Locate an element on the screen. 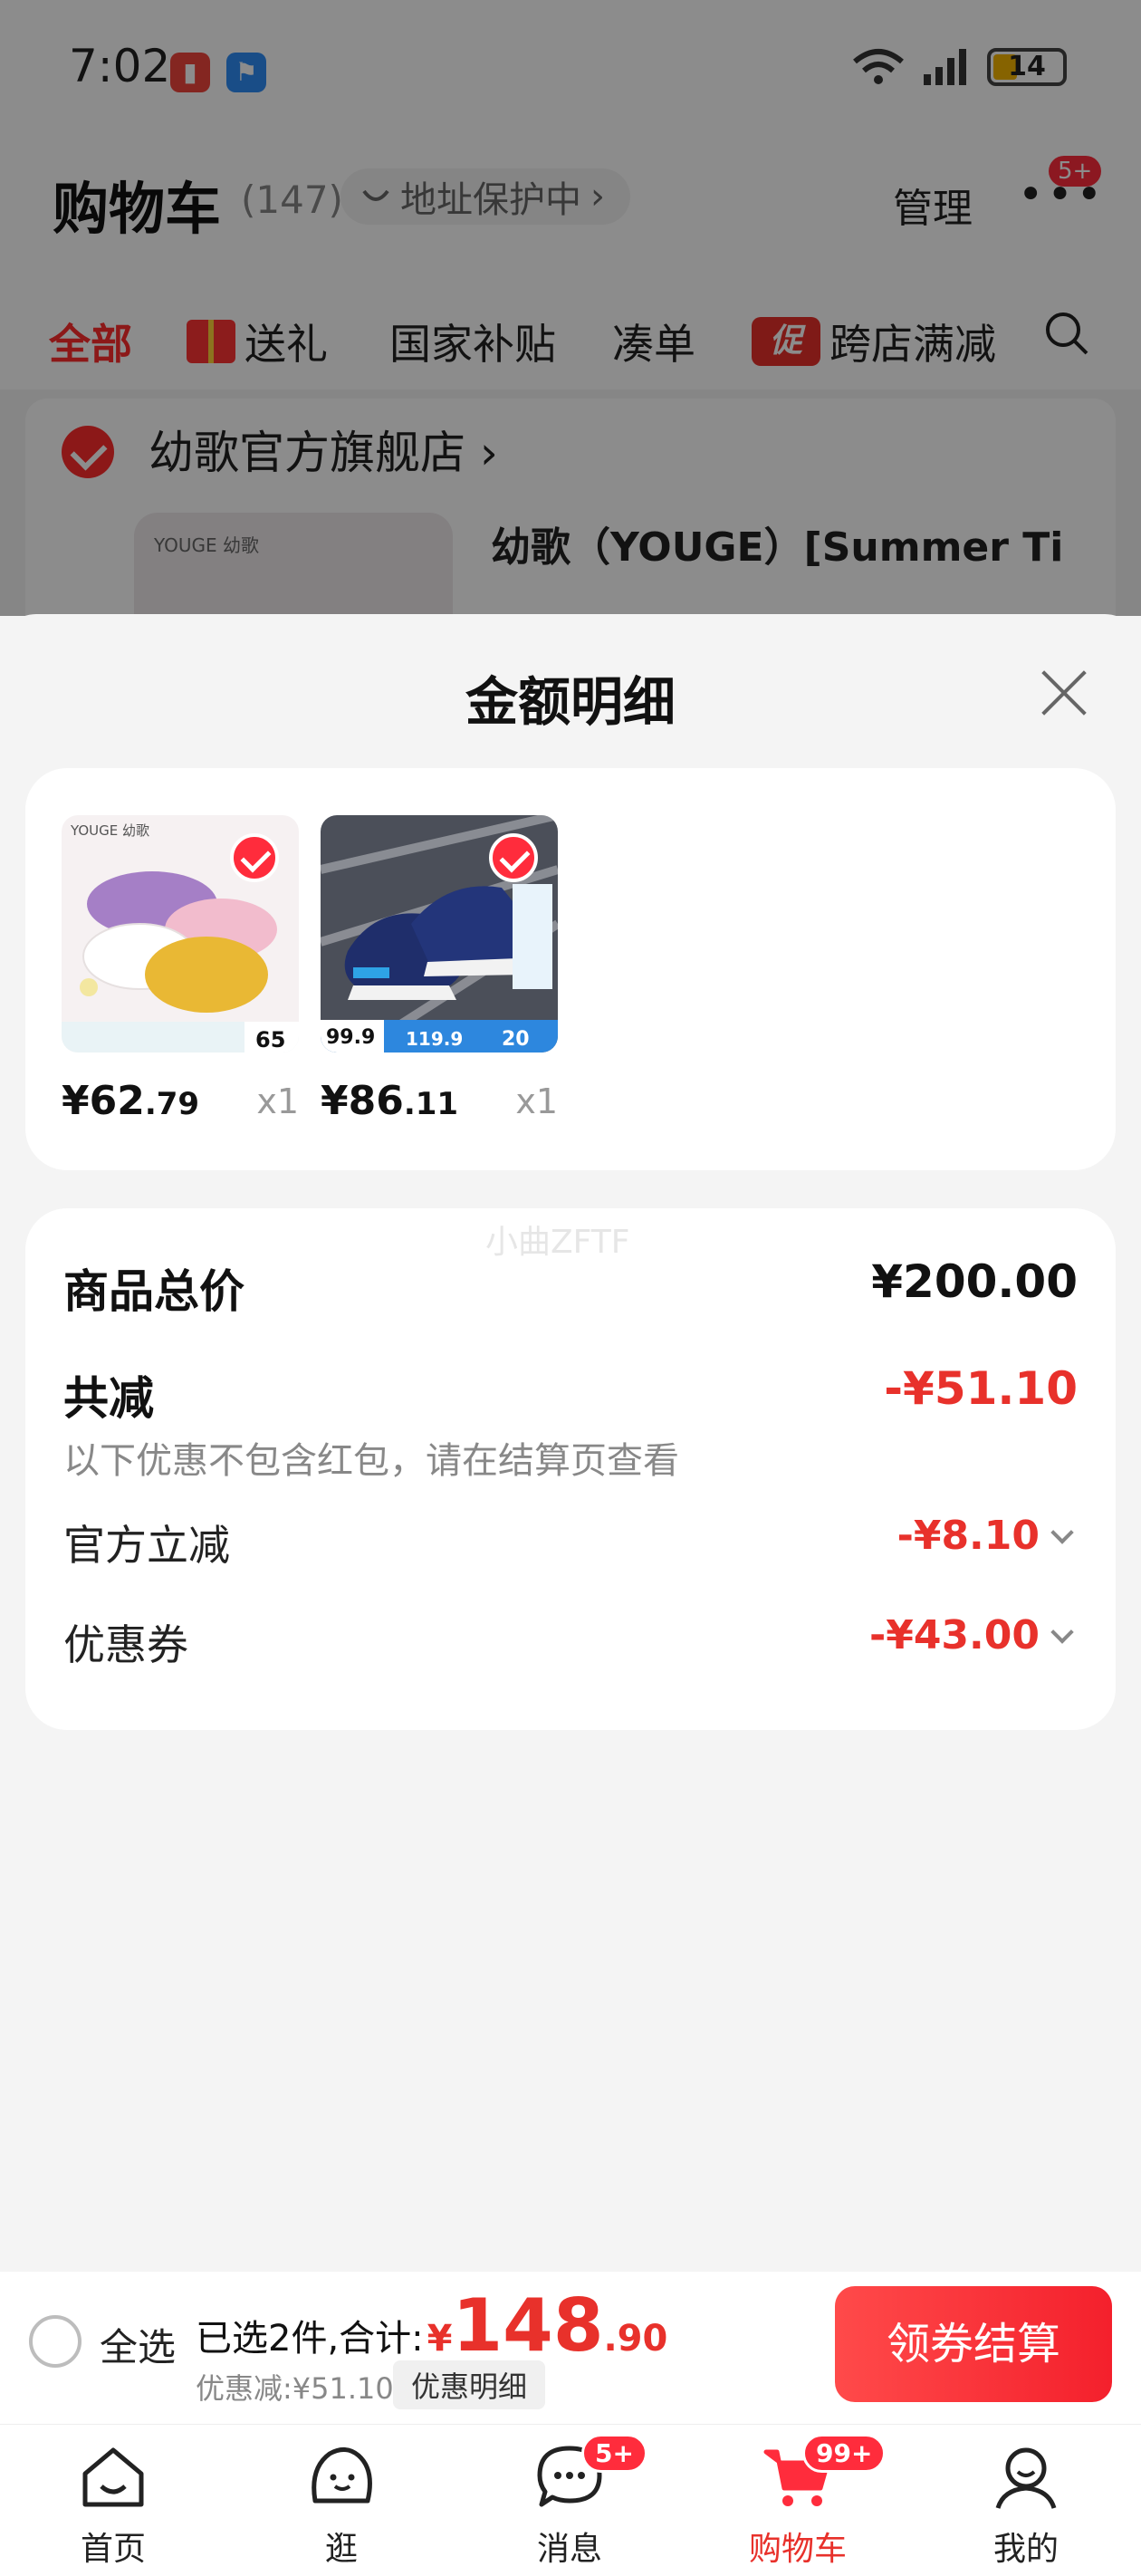 This screenshot has width=1141, height=2576. official-discount-row: -¥8.10 is located at coordinates (985, 1536).